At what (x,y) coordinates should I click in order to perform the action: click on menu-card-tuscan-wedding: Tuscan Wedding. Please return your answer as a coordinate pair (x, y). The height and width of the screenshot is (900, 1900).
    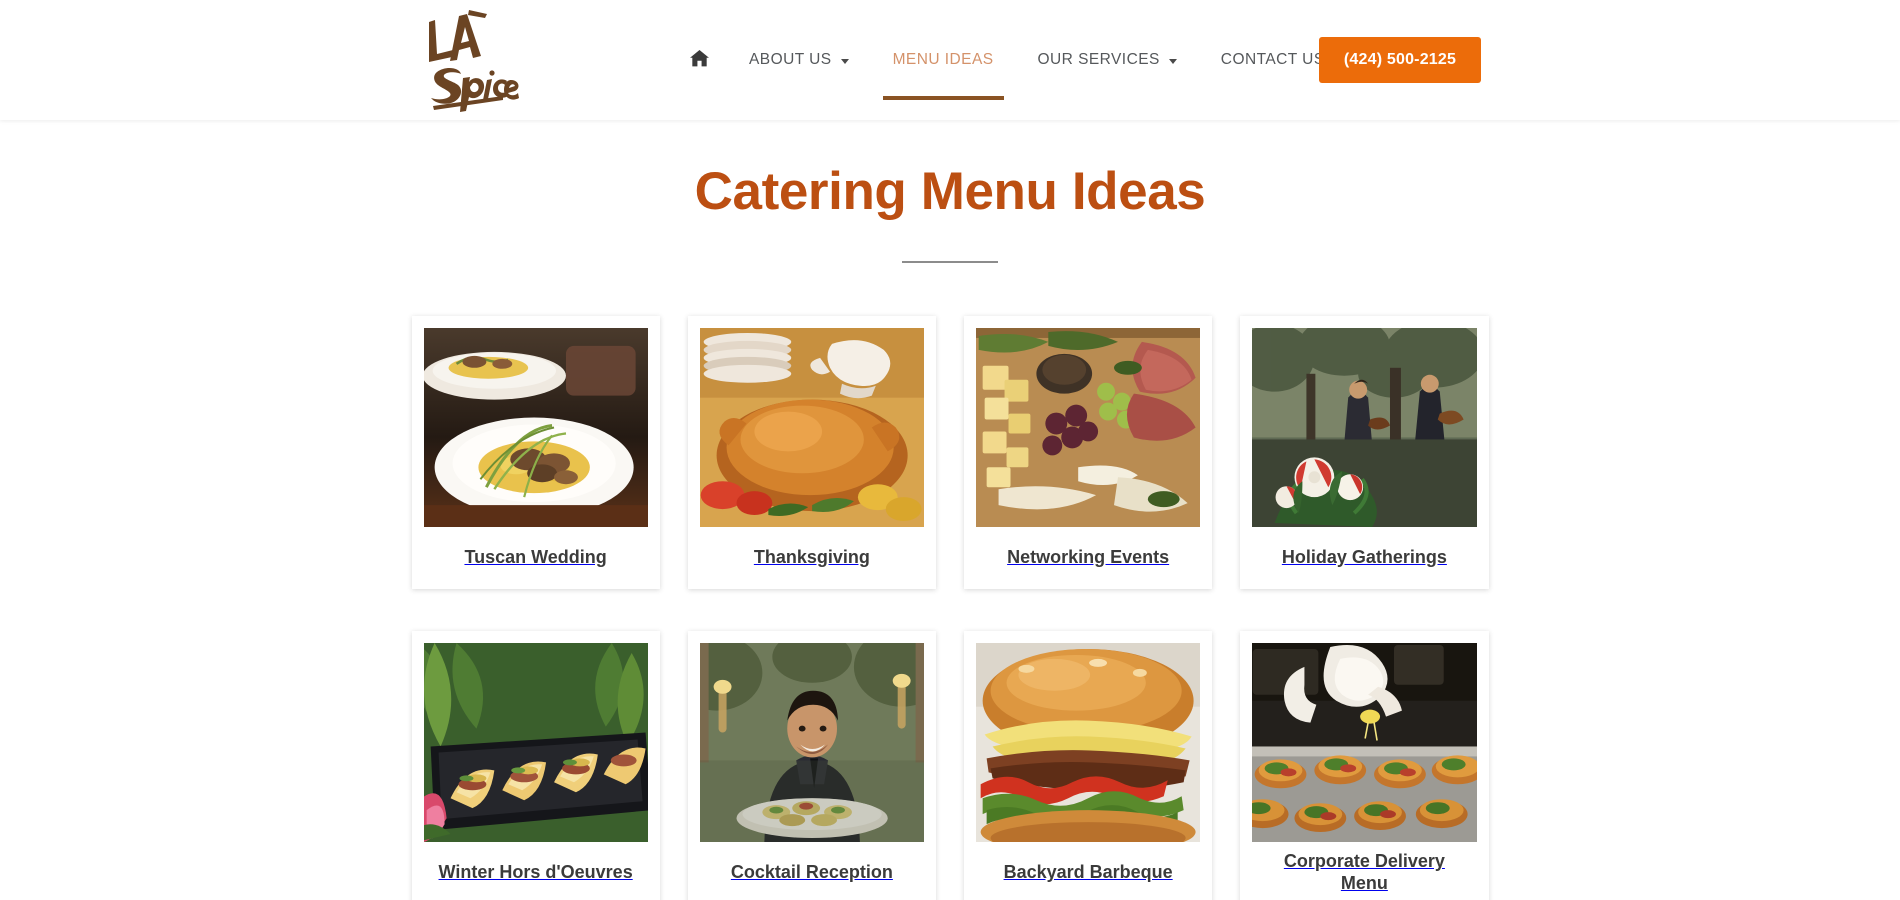
    Looking at the image, I should click on (535, 452).